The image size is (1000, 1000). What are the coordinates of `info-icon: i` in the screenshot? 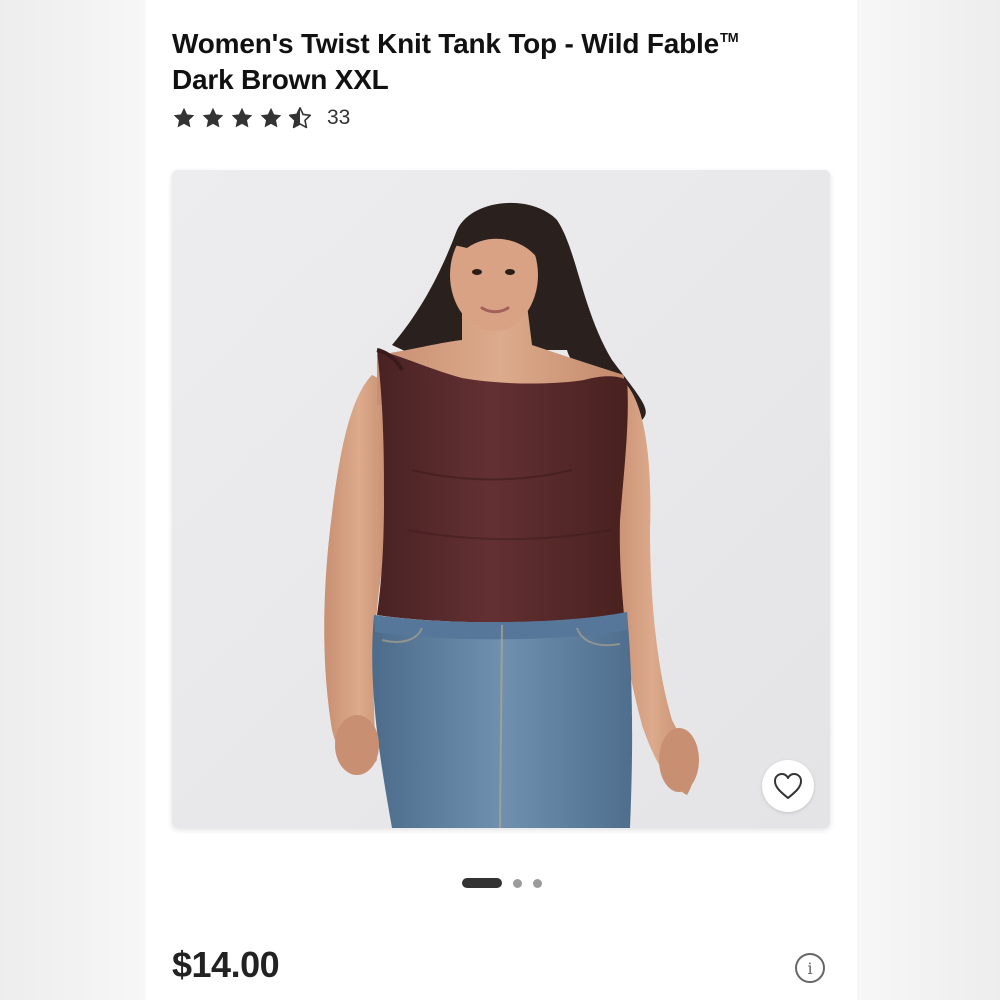 It's located at (810, 968).